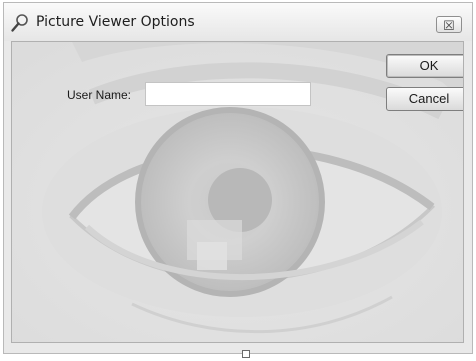  What do you see at coordinates (19, 23) in the screenshot?
I see `magnifier-icon` at bounding box center [19, 23].